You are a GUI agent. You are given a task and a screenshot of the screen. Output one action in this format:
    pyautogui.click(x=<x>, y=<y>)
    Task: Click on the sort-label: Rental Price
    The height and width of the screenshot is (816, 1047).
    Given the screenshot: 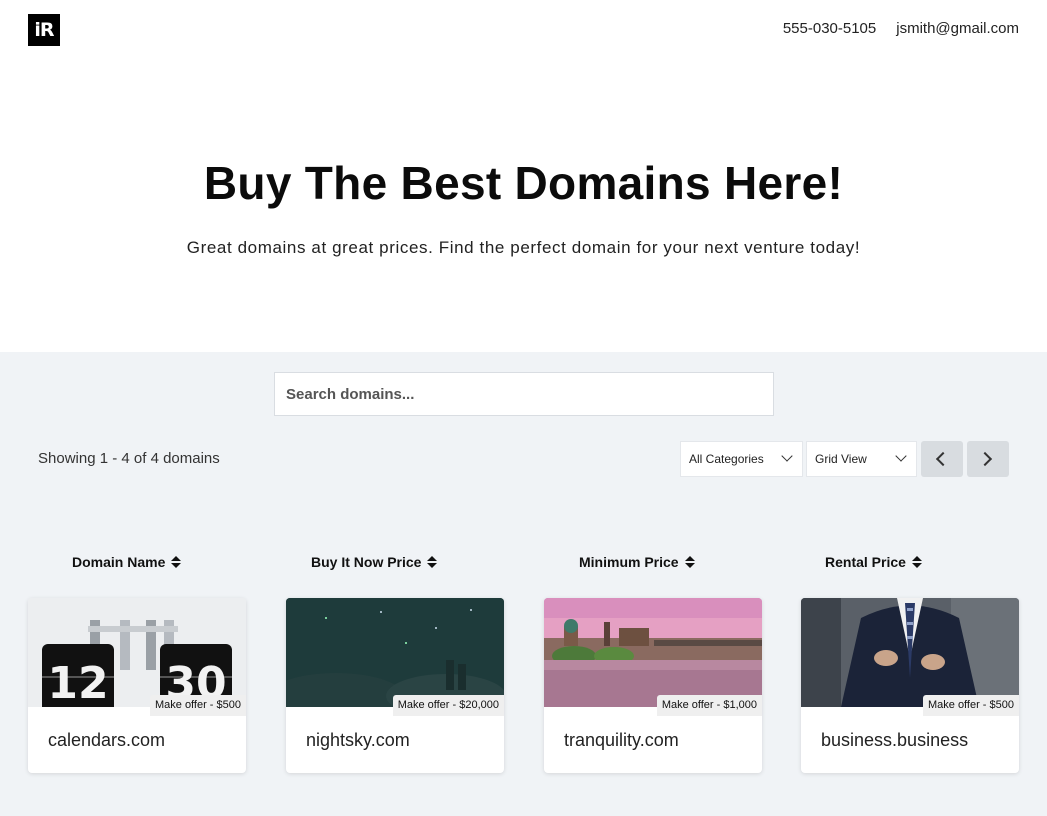 What is the action you would take?
    pyautogui.click(x=865, y=562)
    